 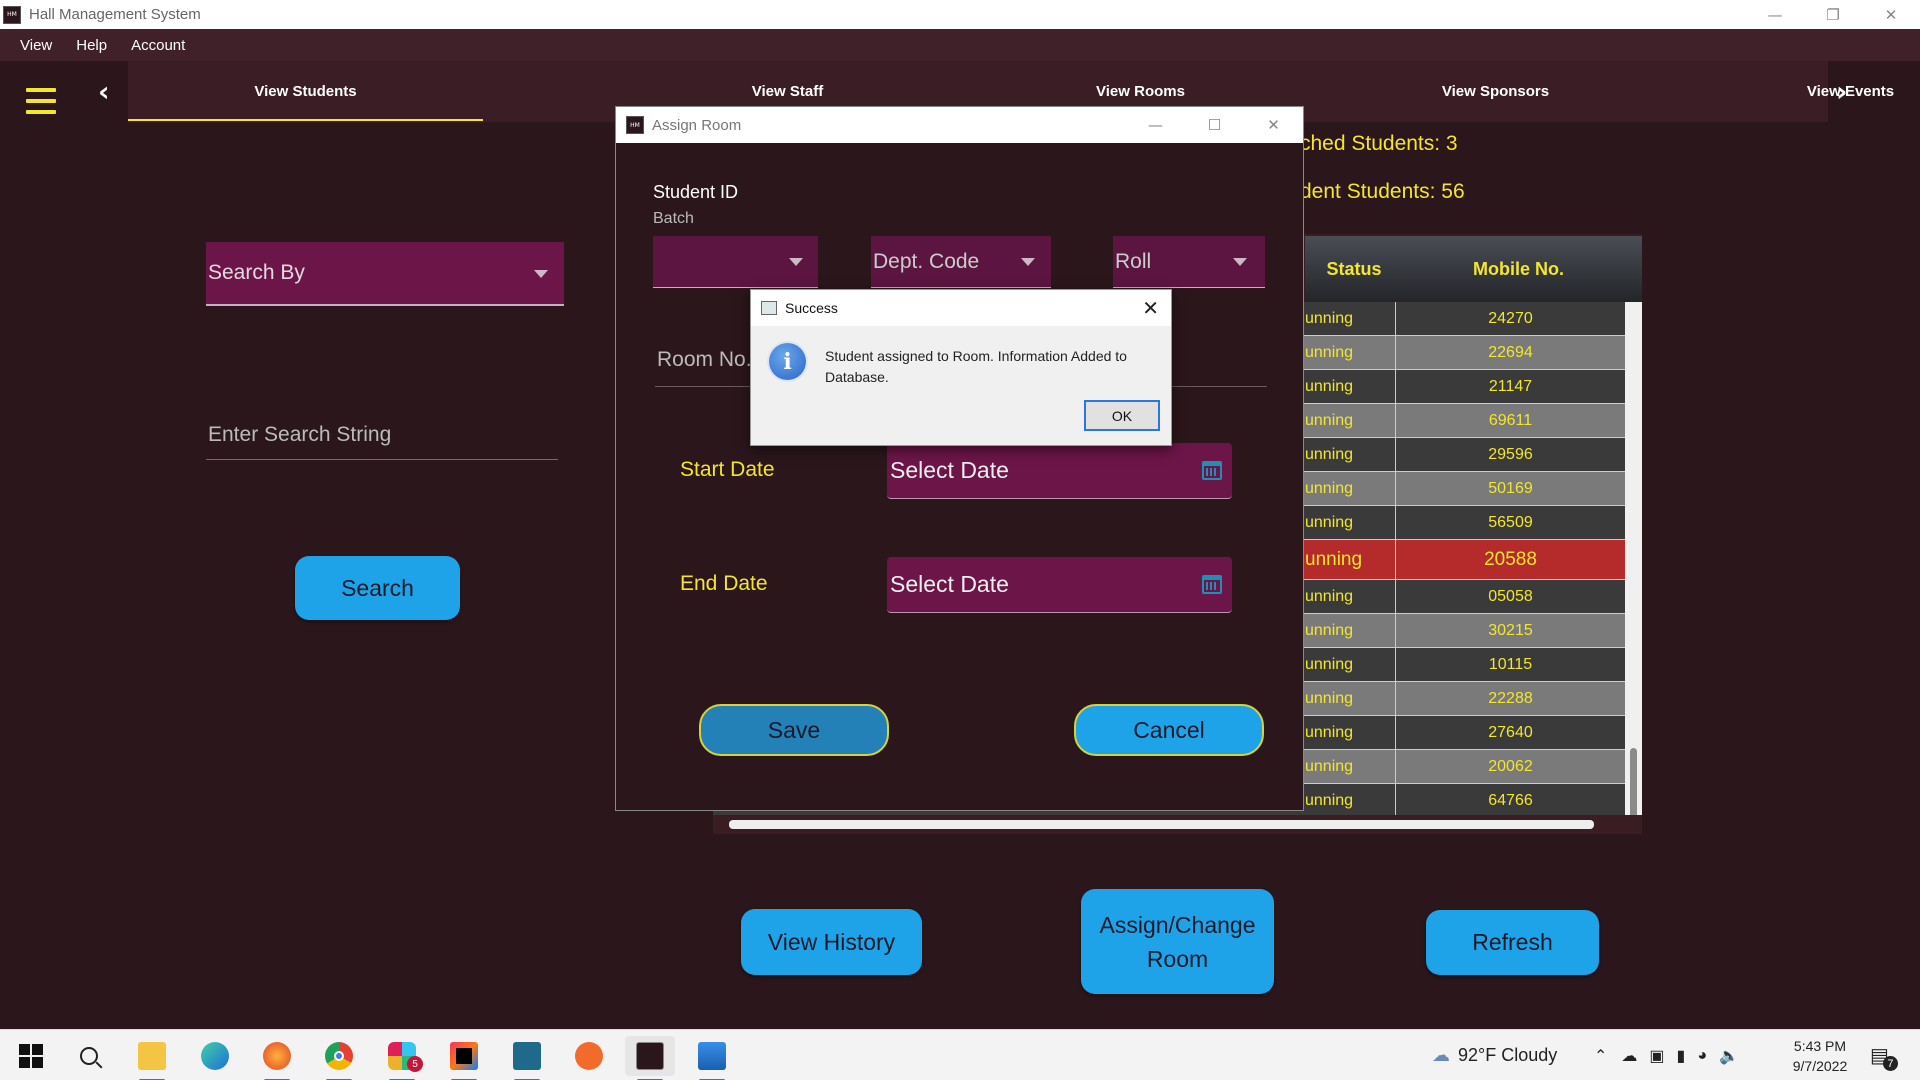 What do you see at coordinates (277, 1058) in the screenshot?
I see `firefox-icon` at bounding box center [277, 1058].